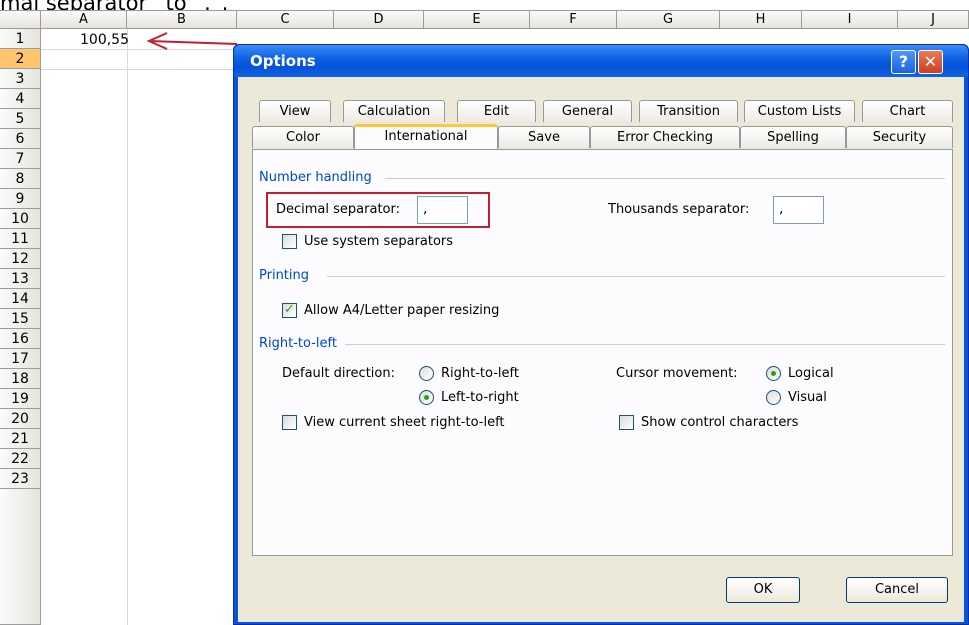 This screenshot has width=969, height=625. What do you see at coordinates (573, 20) in the screenshot?
I see `column-header-f: F` at bounding box center [573, 20].